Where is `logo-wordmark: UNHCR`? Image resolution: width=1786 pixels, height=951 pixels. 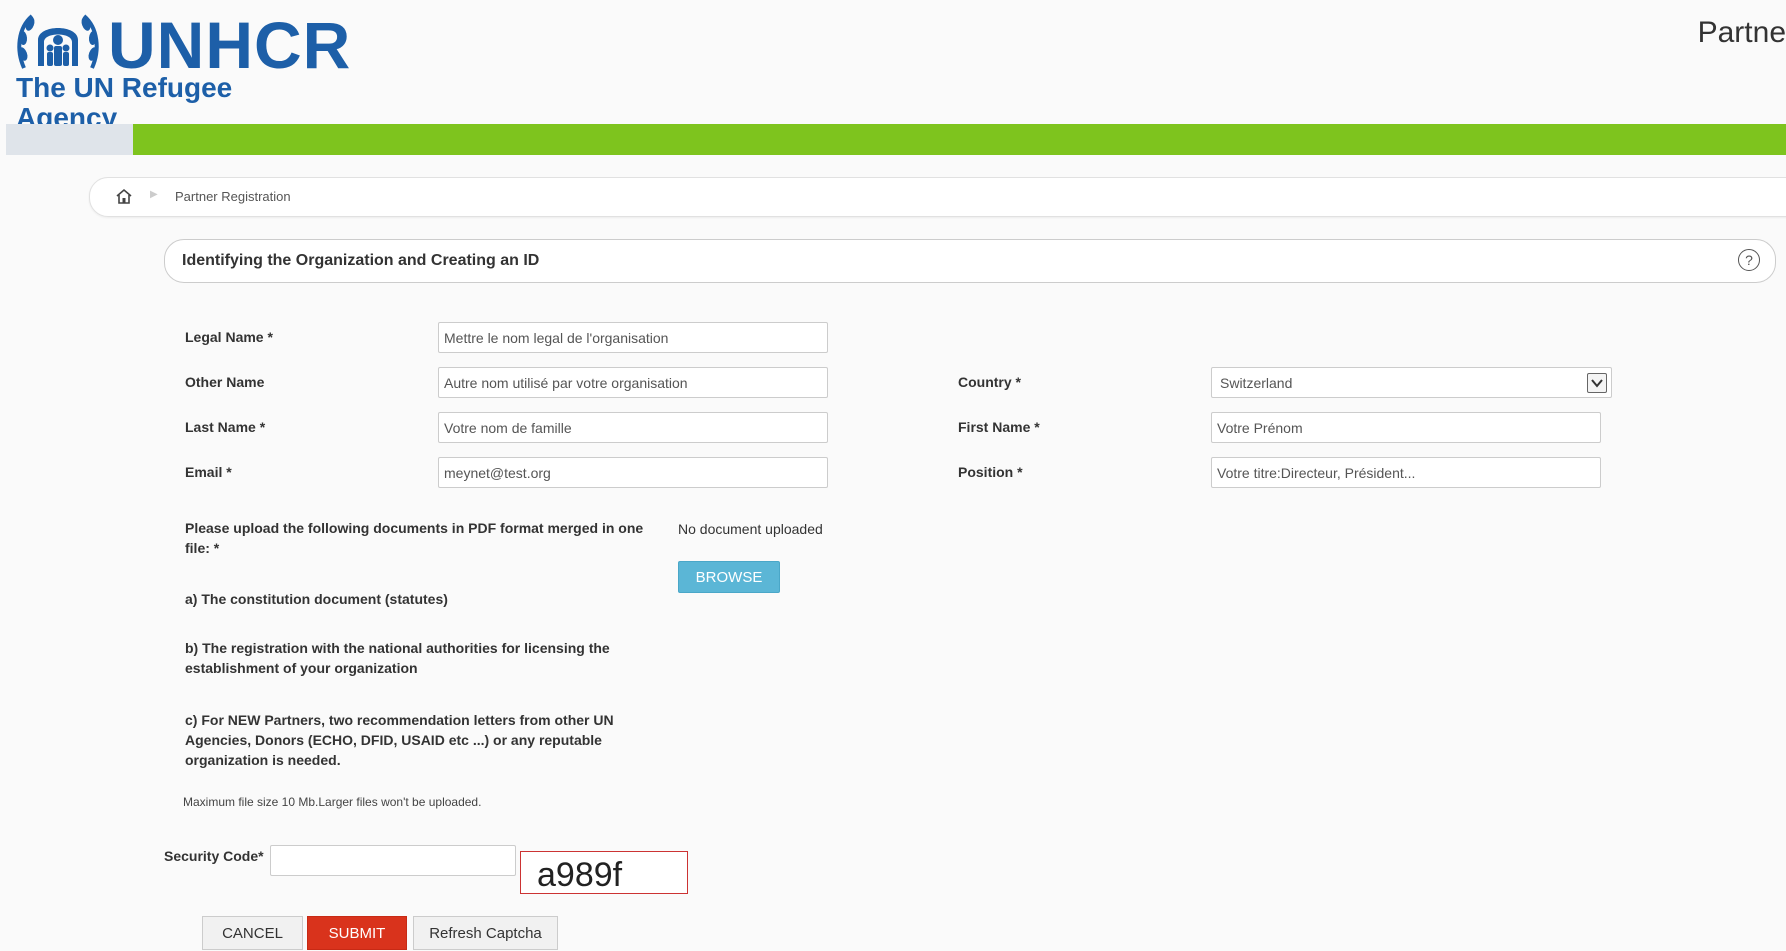 logo-wordmark: UNHCR is located at coordinates (230, 45).